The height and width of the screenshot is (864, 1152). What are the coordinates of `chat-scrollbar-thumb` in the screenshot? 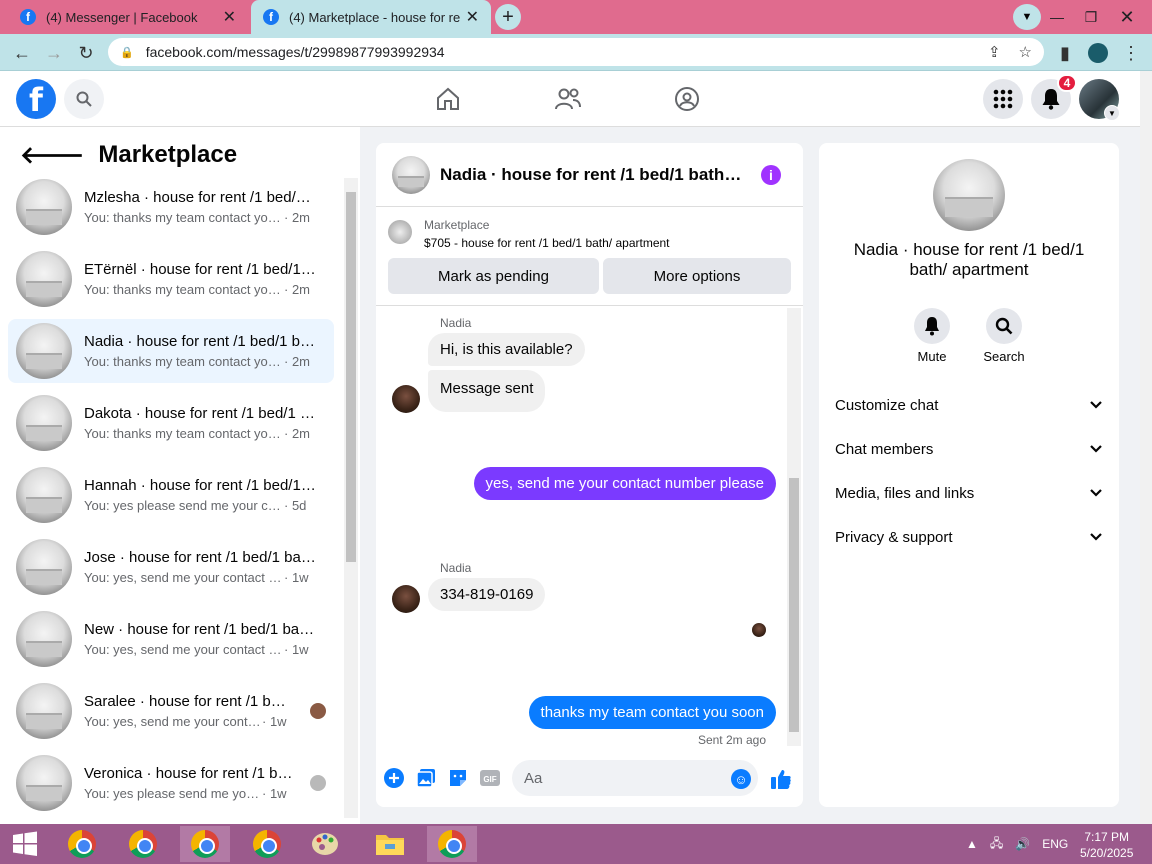 It's located at (794, 605).